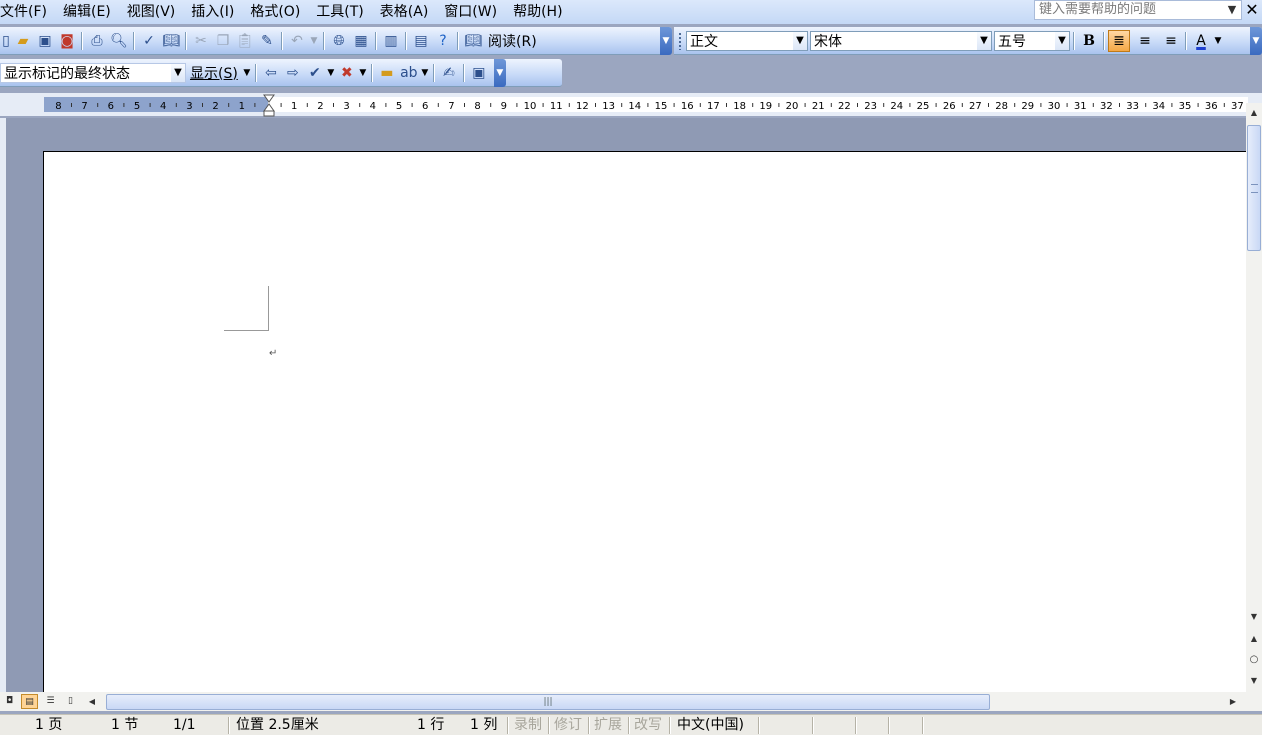  Describe the element at coordinates (1054, 106) in the screenshot. I see `ruler-number: 30` at that location.